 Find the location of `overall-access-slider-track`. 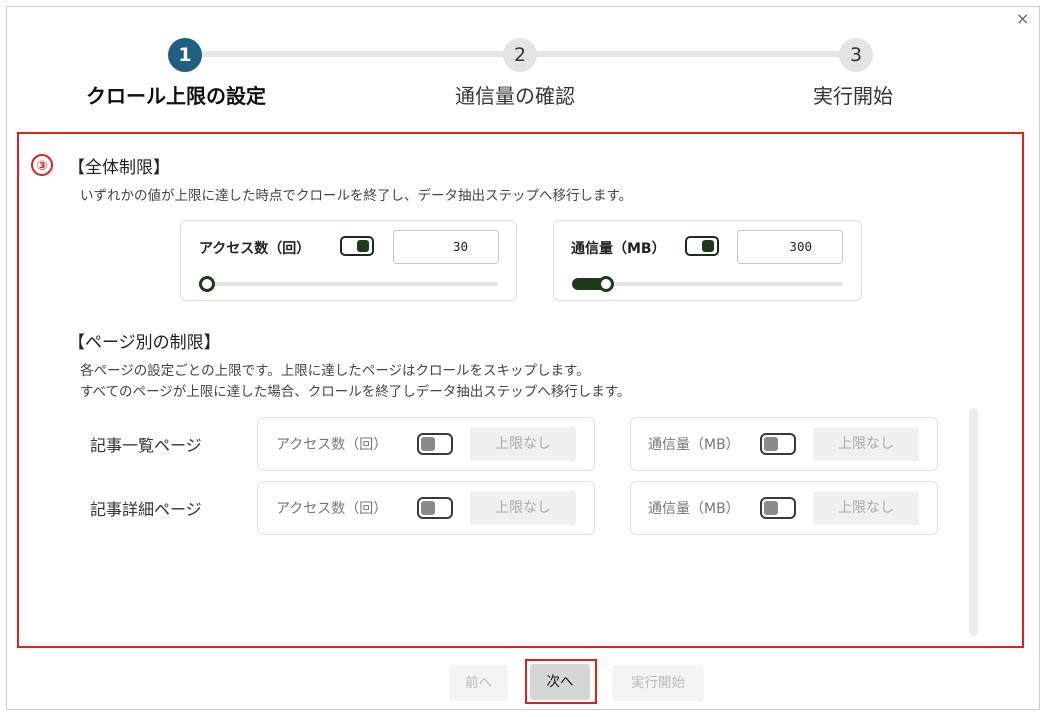

overall-access-slider-track is located at coordinates (348, 284).